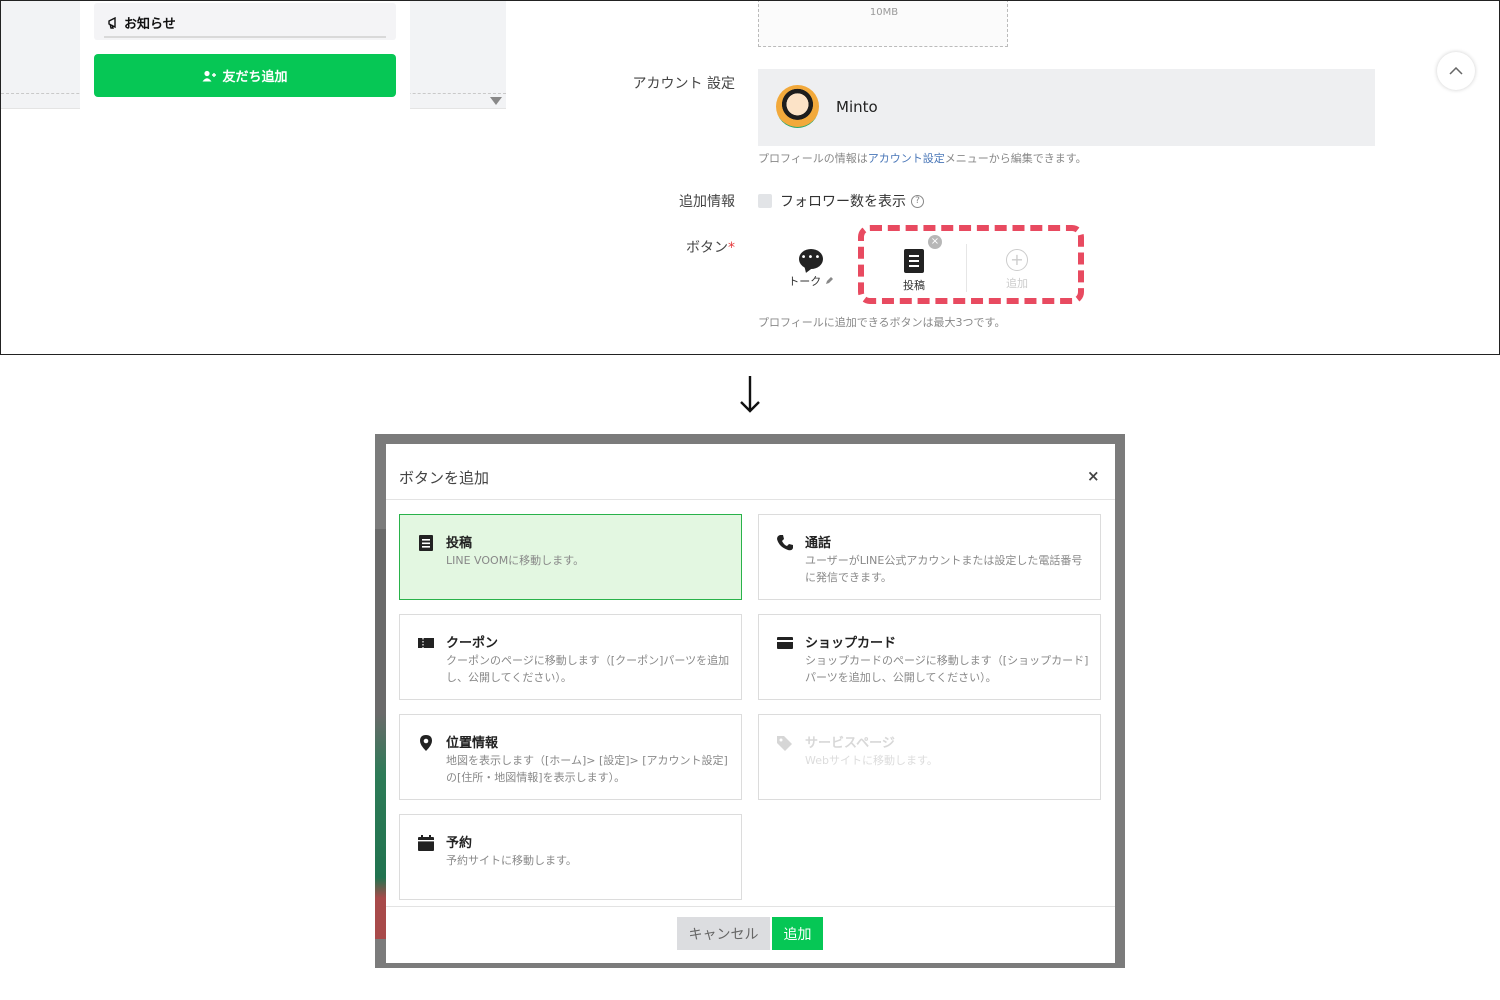  What do you see at coordinates (459, 543) in the screenshot?
I see `option-title: 投稿` at bounding box center [459, 543].